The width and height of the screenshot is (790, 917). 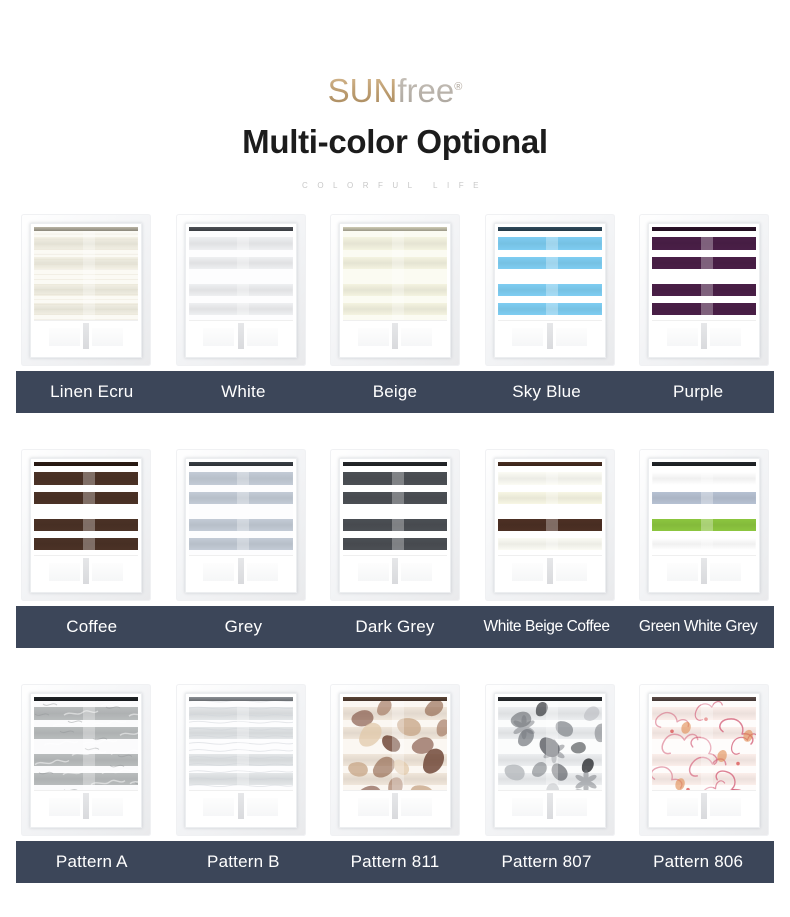 I want to click on blind-swatch-beige, so click(x=395, y=290).